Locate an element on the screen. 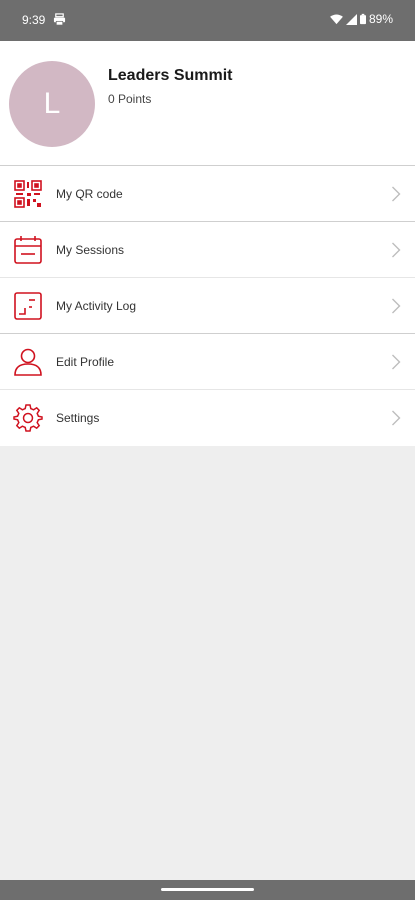  profile-name: Leaders Summit is located at coordinates (170, 75).